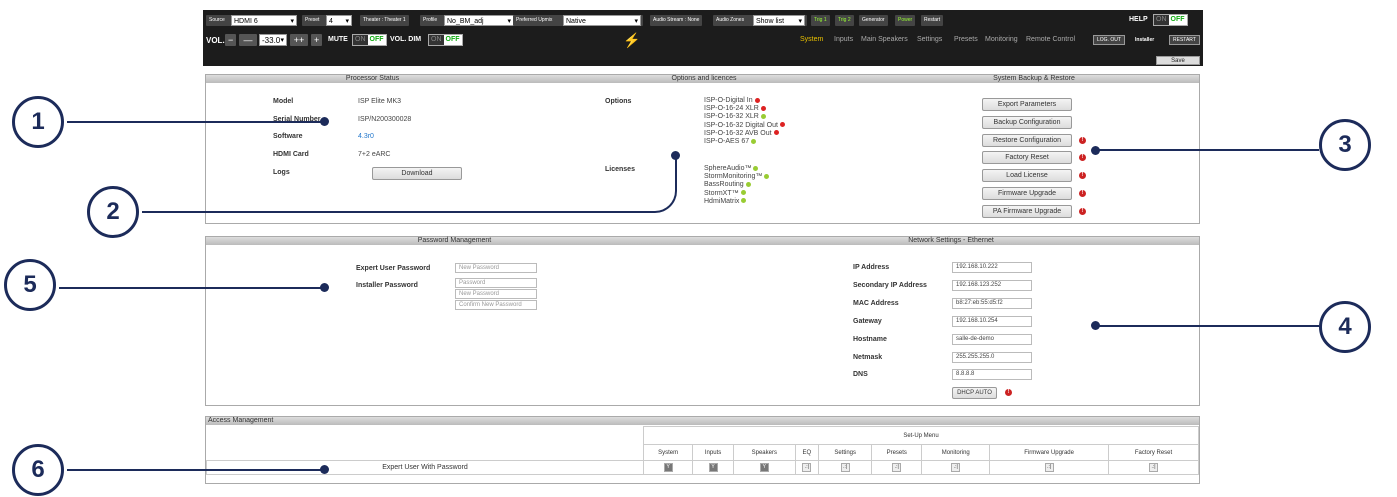 The height and width of the screenshot is (497, 1397). I want to click on menu-inputs: Inputs, so click(843, 39).